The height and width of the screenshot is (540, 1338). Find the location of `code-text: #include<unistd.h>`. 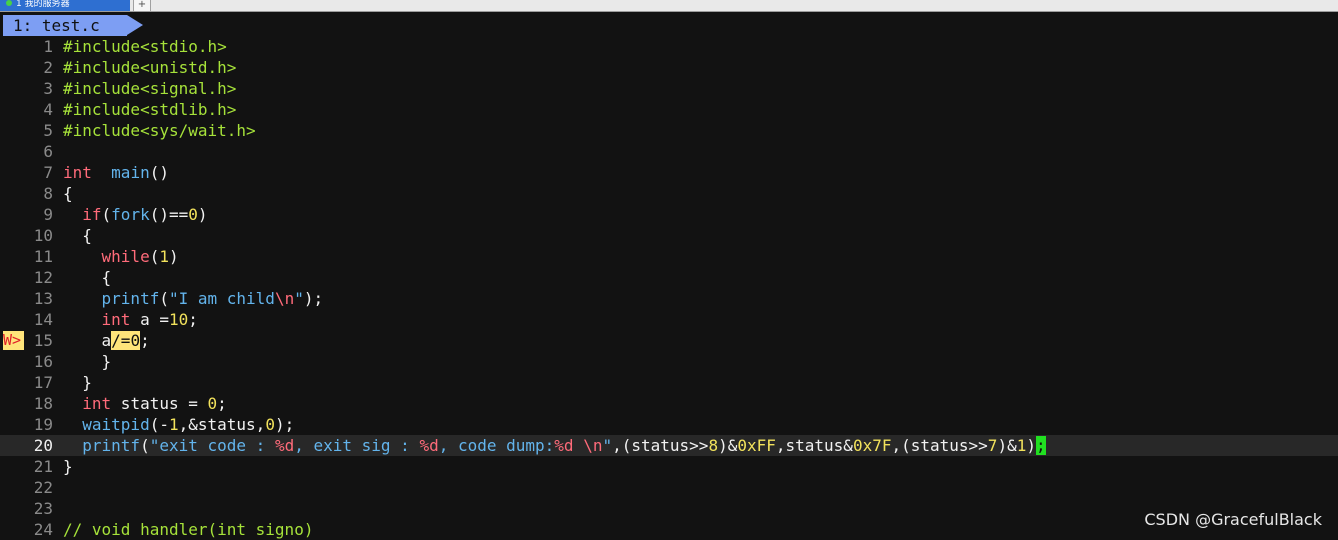

code-text: #include<unistd.h> is located at coordinates (149, 67).